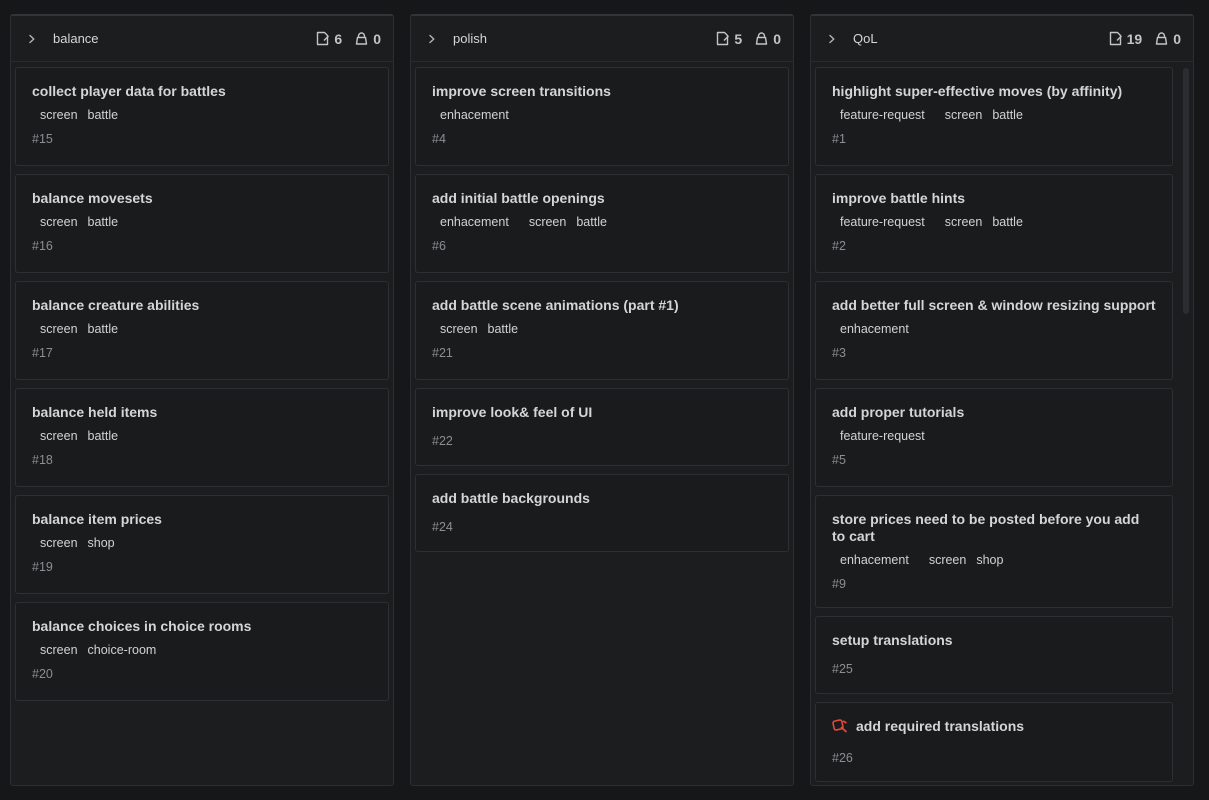 The image size is (1209, 800). What do you see at coordinates (994, 742) in the screenshot?
I see `issue-card: add required translations #26` at bounding box center [994, 742].